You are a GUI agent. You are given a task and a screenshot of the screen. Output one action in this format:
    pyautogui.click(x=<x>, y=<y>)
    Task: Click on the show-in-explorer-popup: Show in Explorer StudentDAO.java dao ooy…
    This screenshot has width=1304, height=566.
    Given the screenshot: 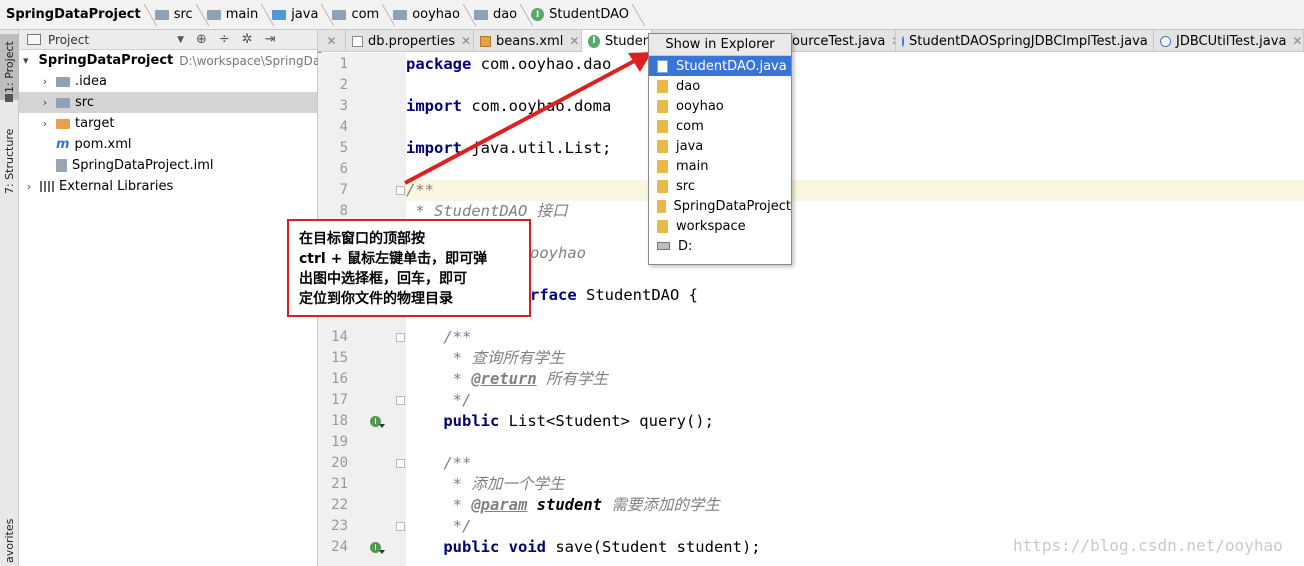 What is the action you would take?
    pyautogui.click(x=720, y=149)
    